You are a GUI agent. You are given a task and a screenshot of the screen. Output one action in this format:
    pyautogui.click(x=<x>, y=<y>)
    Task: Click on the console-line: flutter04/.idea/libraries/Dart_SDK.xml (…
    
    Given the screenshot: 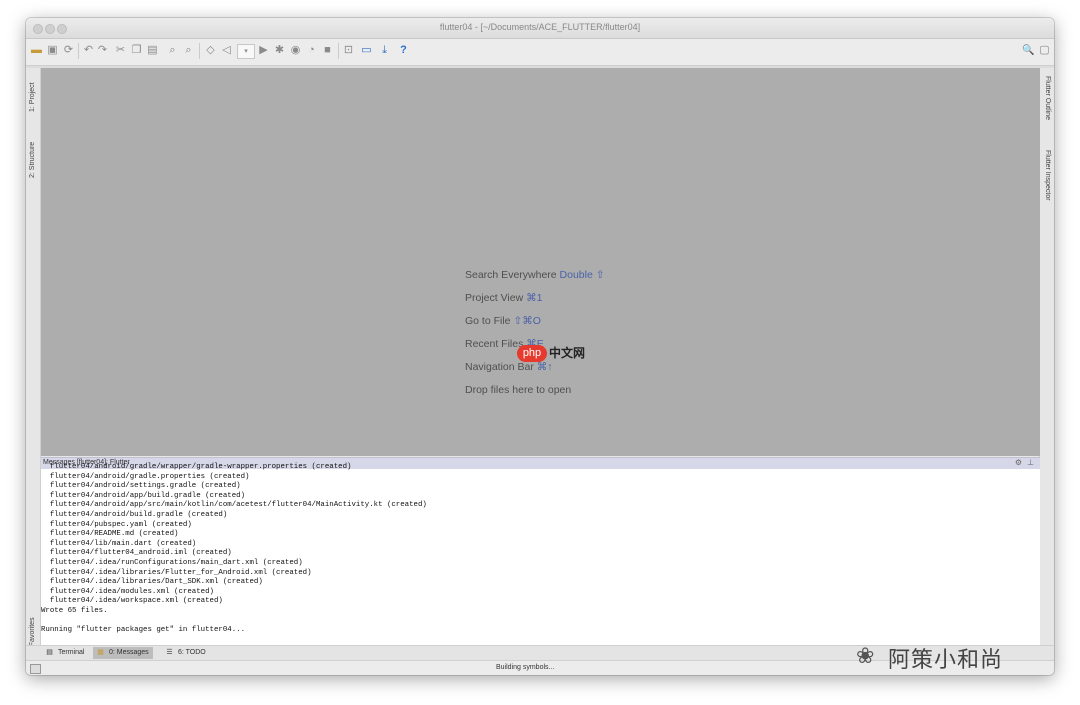 What is the action you would take?
    pyautogui.click(x=152, y=582)
    